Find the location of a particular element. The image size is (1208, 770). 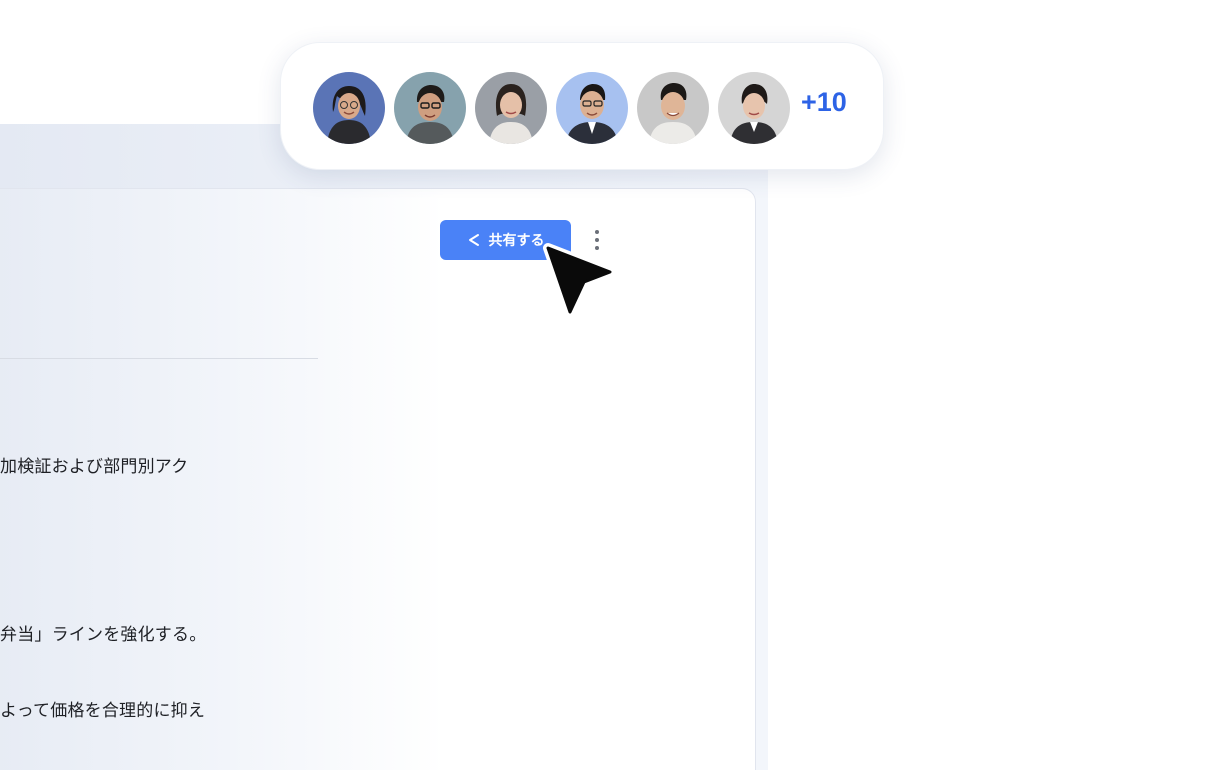

document-divider is located at coordinates (159, 358).